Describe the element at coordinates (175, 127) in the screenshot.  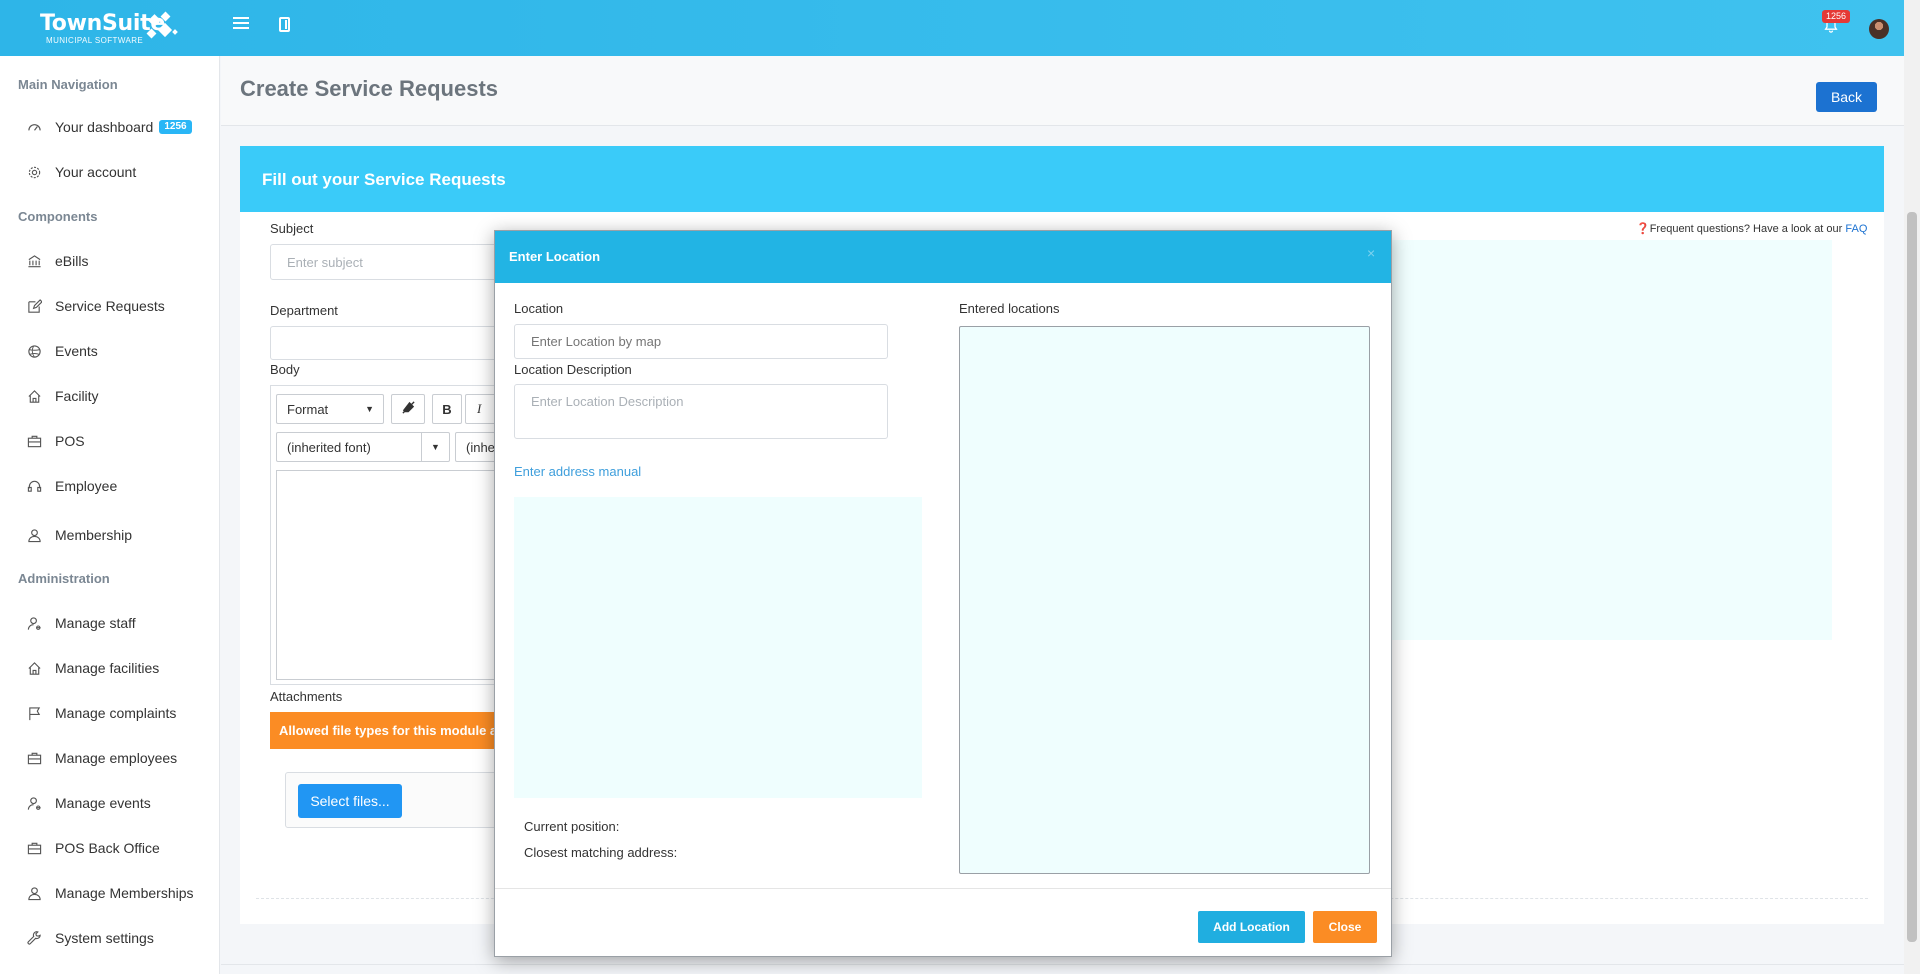
I see `dashboard-count-badge: 1256` at that location.